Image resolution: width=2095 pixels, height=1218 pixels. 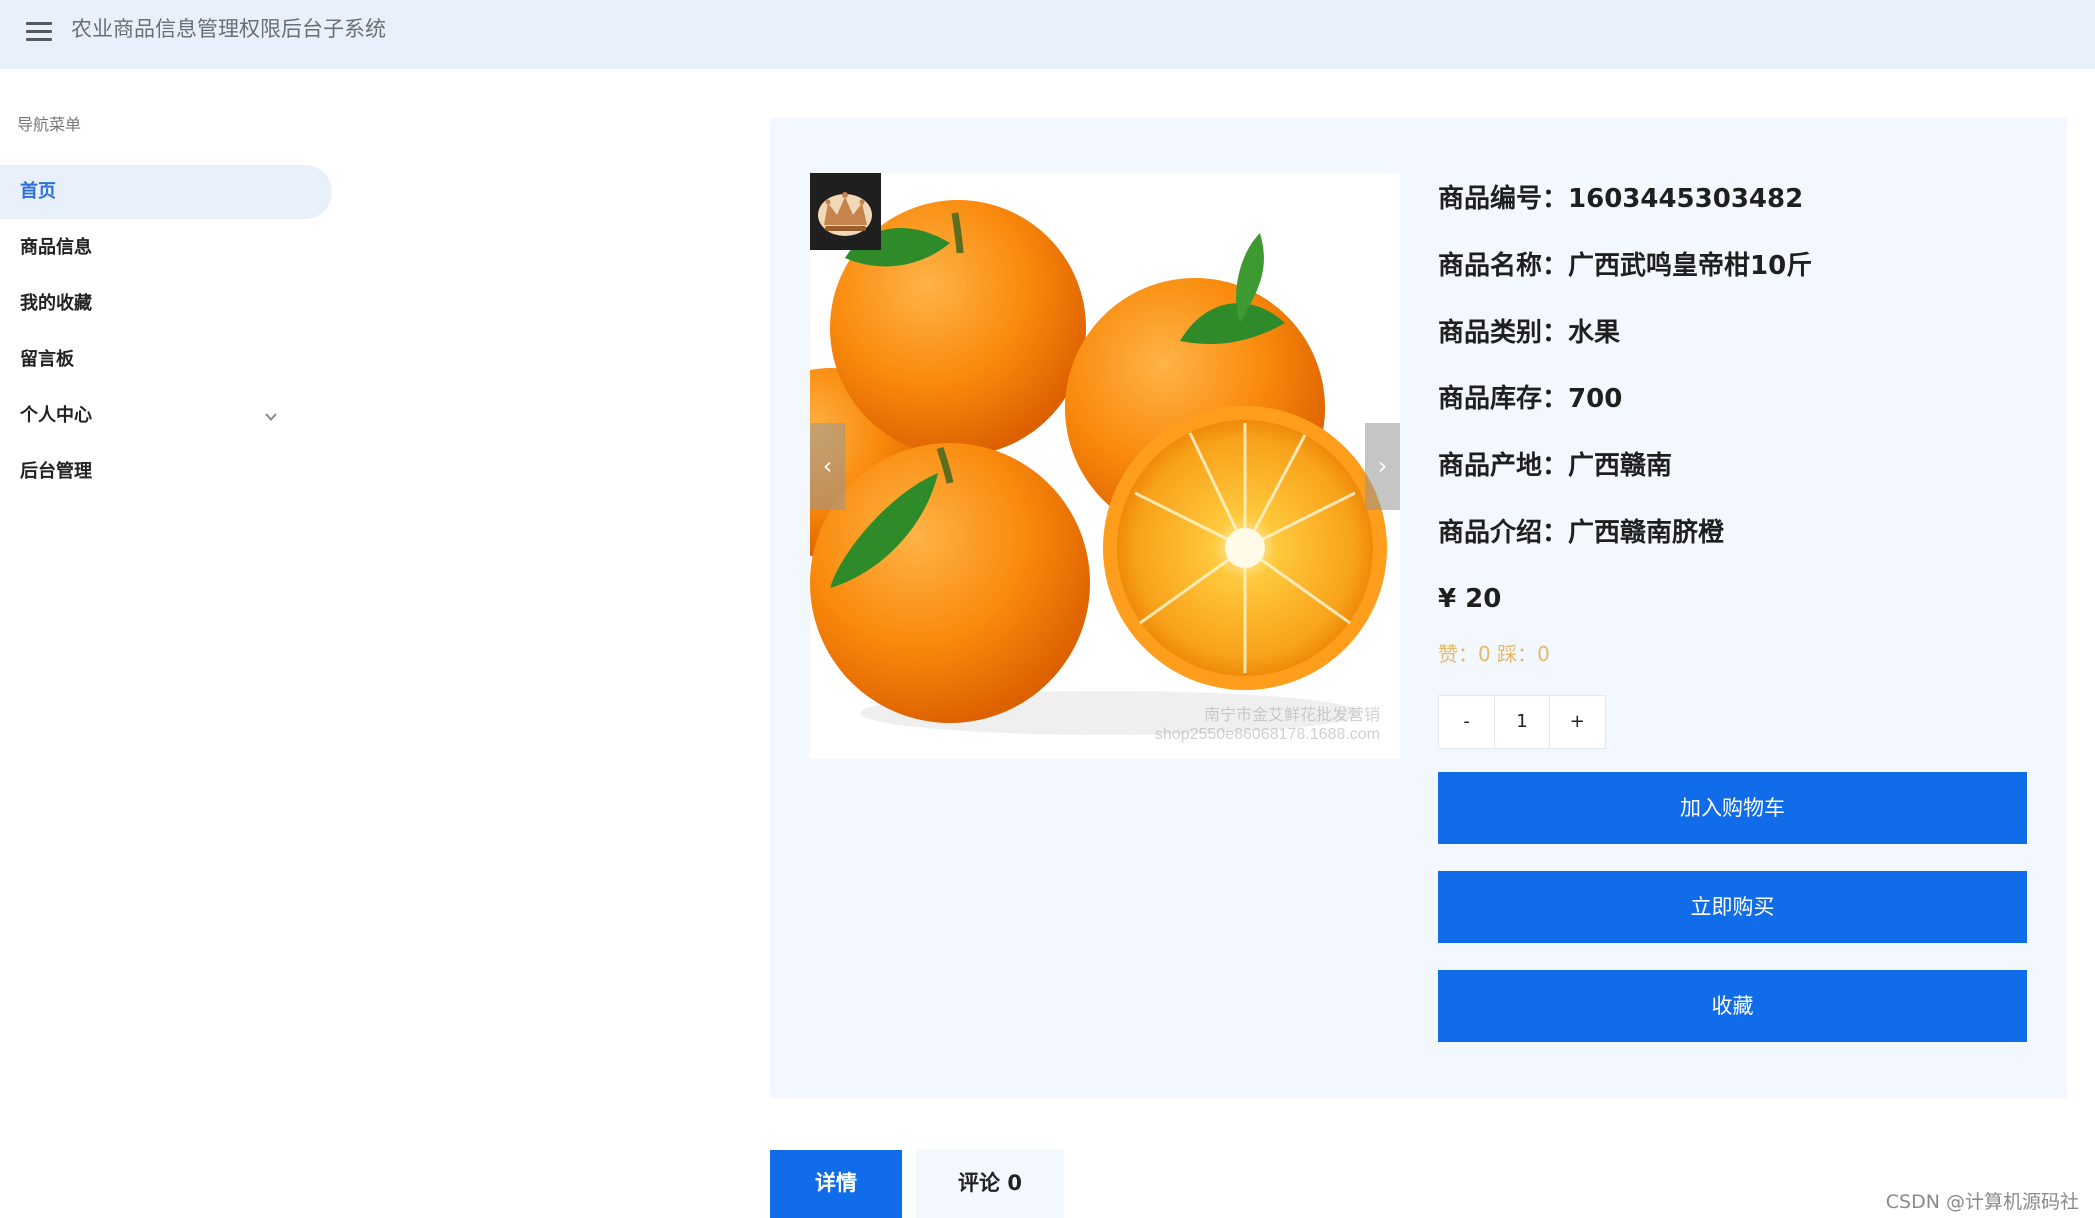 What do you see at coordinates (1646, 533) in the screenshot?
I see `field-value: 广西赣南脐橙` at bounding box center [1646, 533].